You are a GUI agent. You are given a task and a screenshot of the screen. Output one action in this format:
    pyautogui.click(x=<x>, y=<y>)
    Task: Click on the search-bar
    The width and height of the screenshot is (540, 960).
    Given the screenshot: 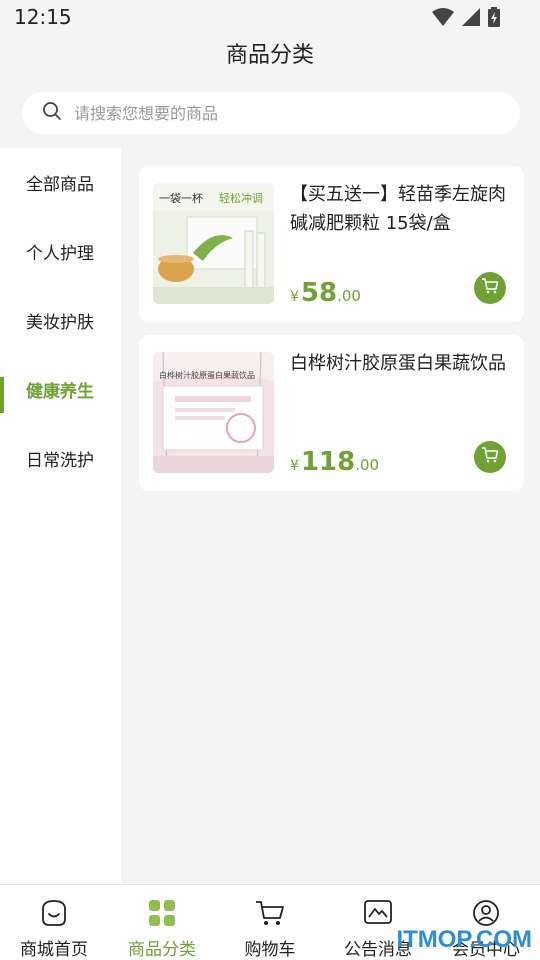 What is the action you would take?
    pyautogui.click(x=271, y=113)
    